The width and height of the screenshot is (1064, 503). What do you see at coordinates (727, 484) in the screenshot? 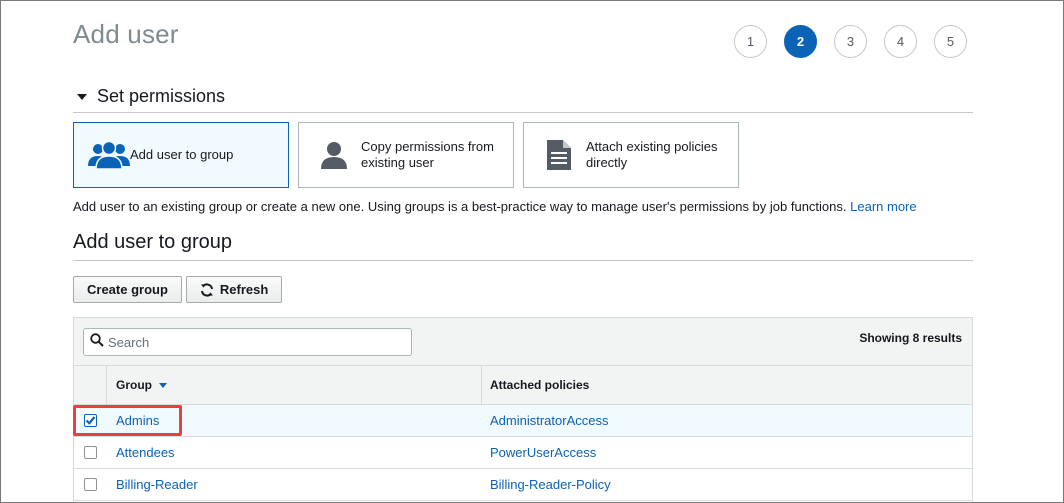
I see `policy-cell: Billing-Reader-Policy` at bounding box center [727, 484].